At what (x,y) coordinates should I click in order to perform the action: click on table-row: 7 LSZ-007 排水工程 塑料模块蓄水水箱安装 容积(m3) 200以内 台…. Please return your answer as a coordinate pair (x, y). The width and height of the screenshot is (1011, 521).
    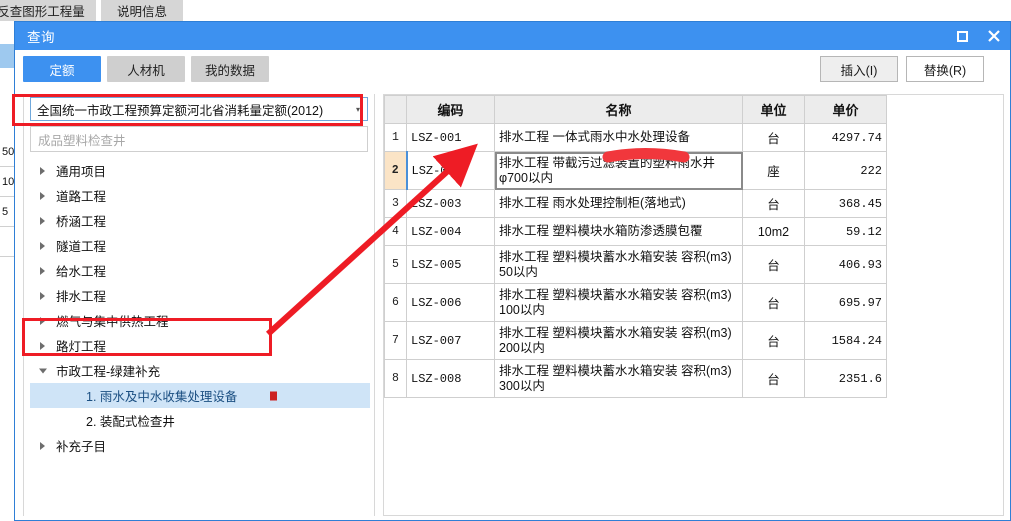
    Looking at the image, I should click on (635, 340).